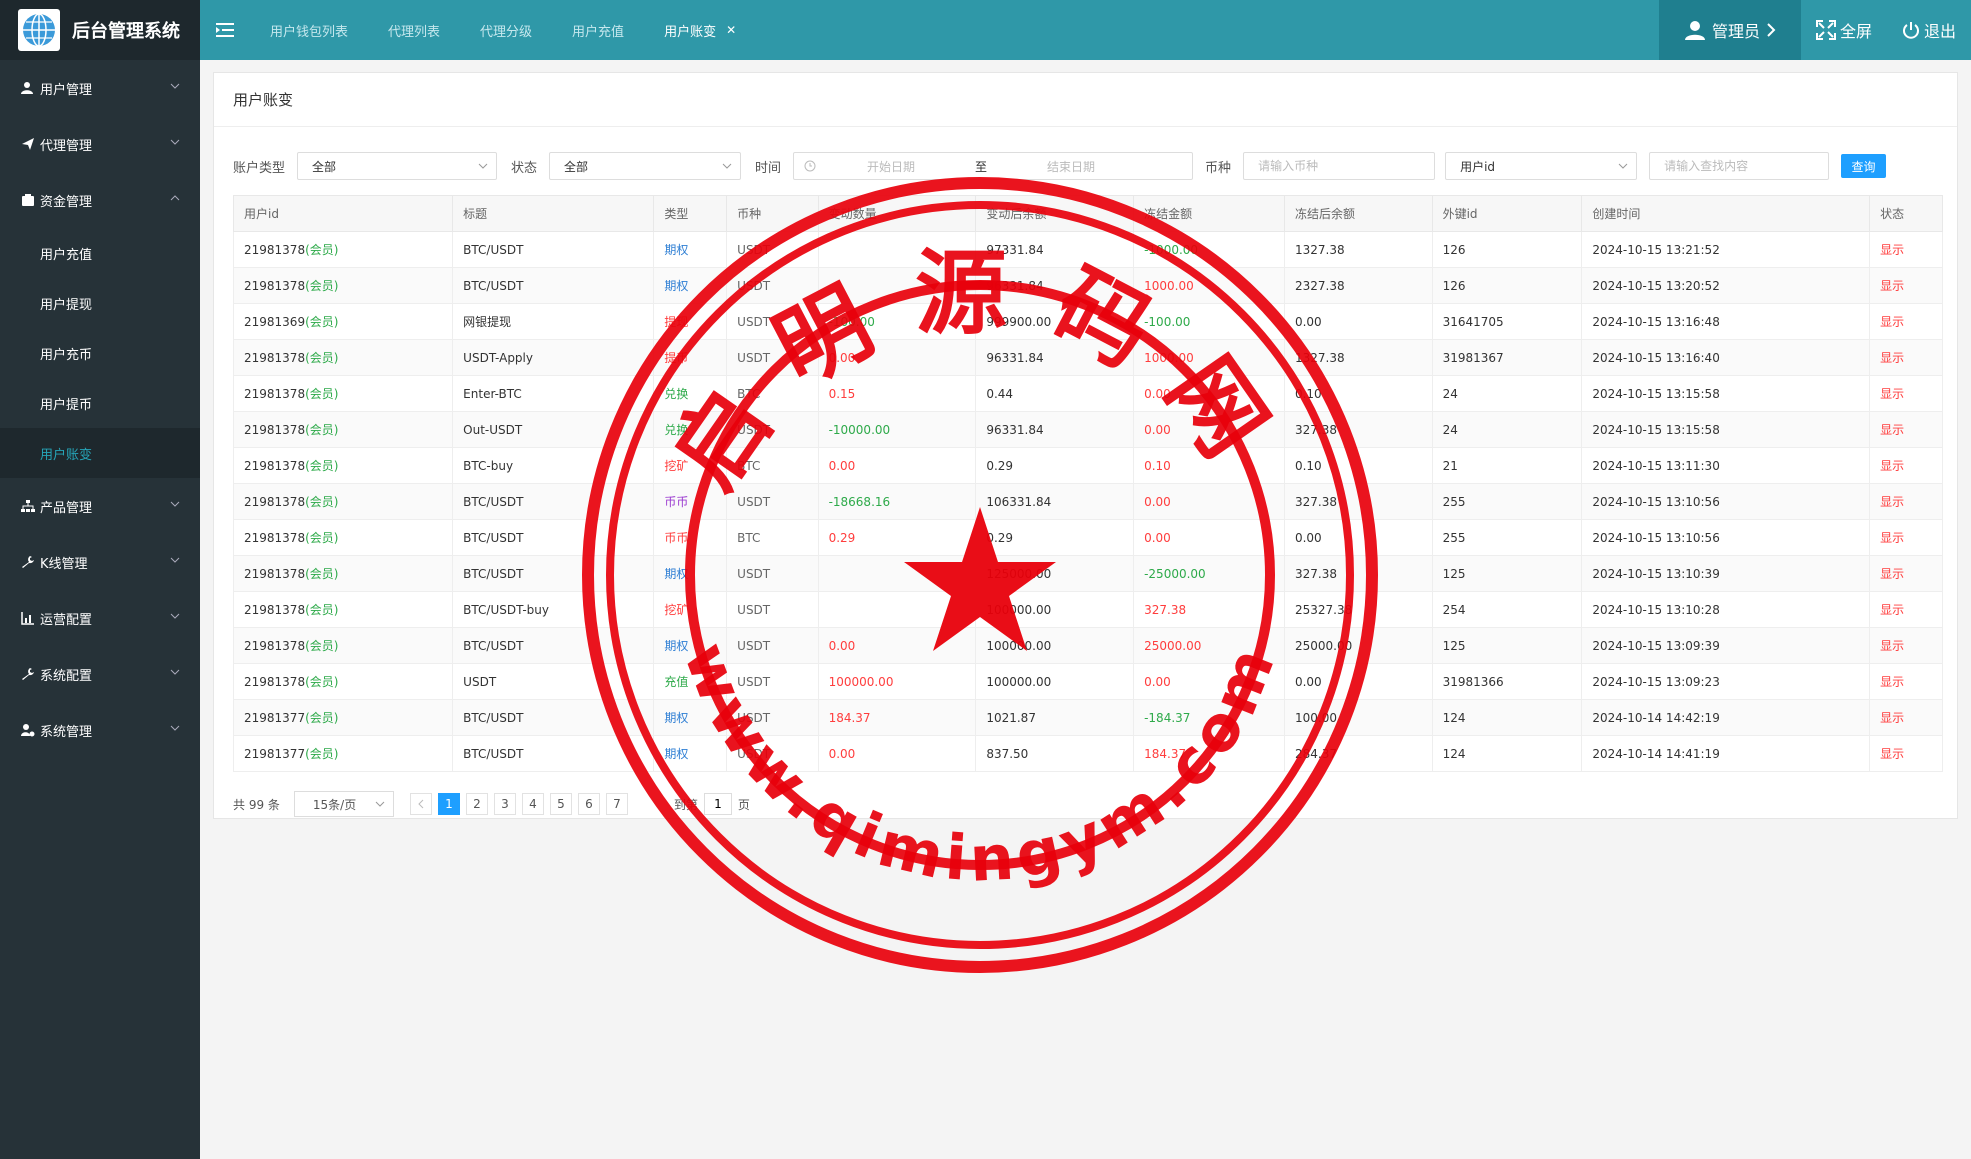 The width and height of the screenshot is (1971, 1159). I want to click on sidebar-item-7: 系统管理, so click(100, 730).